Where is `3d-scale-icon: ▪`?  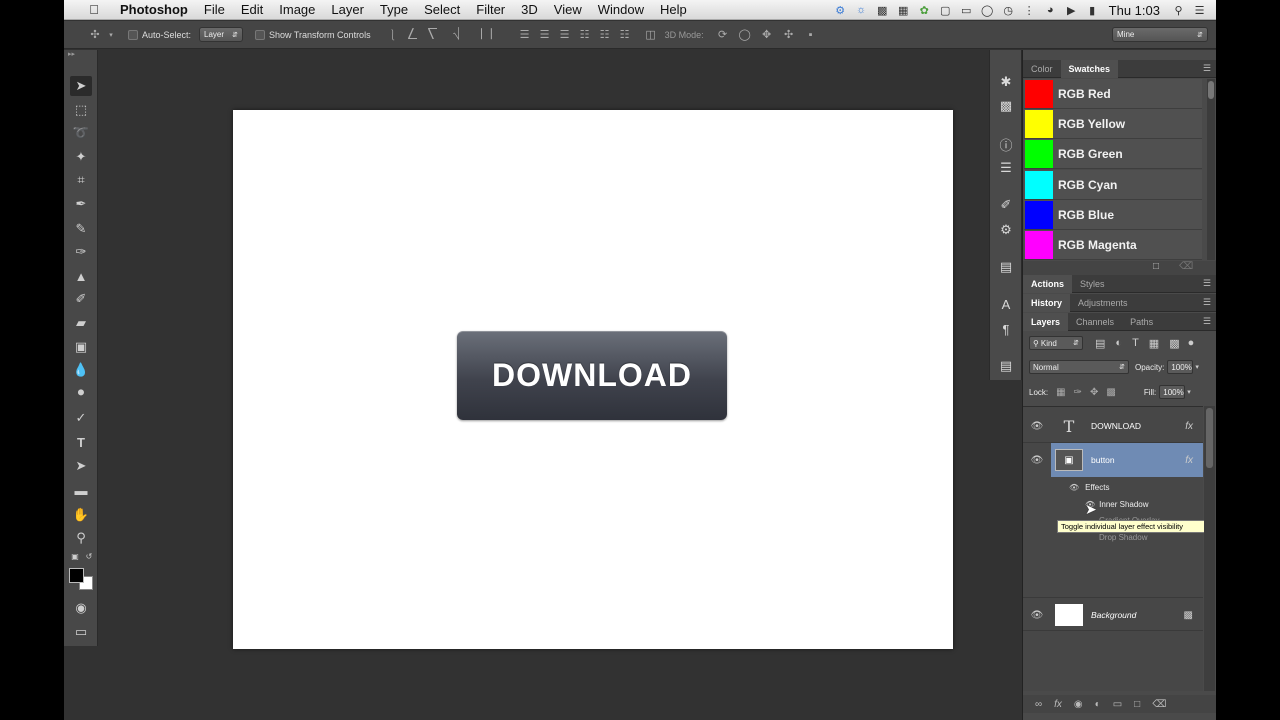 3d-scale-icon: ▪ is located at coordinates (811, 35).